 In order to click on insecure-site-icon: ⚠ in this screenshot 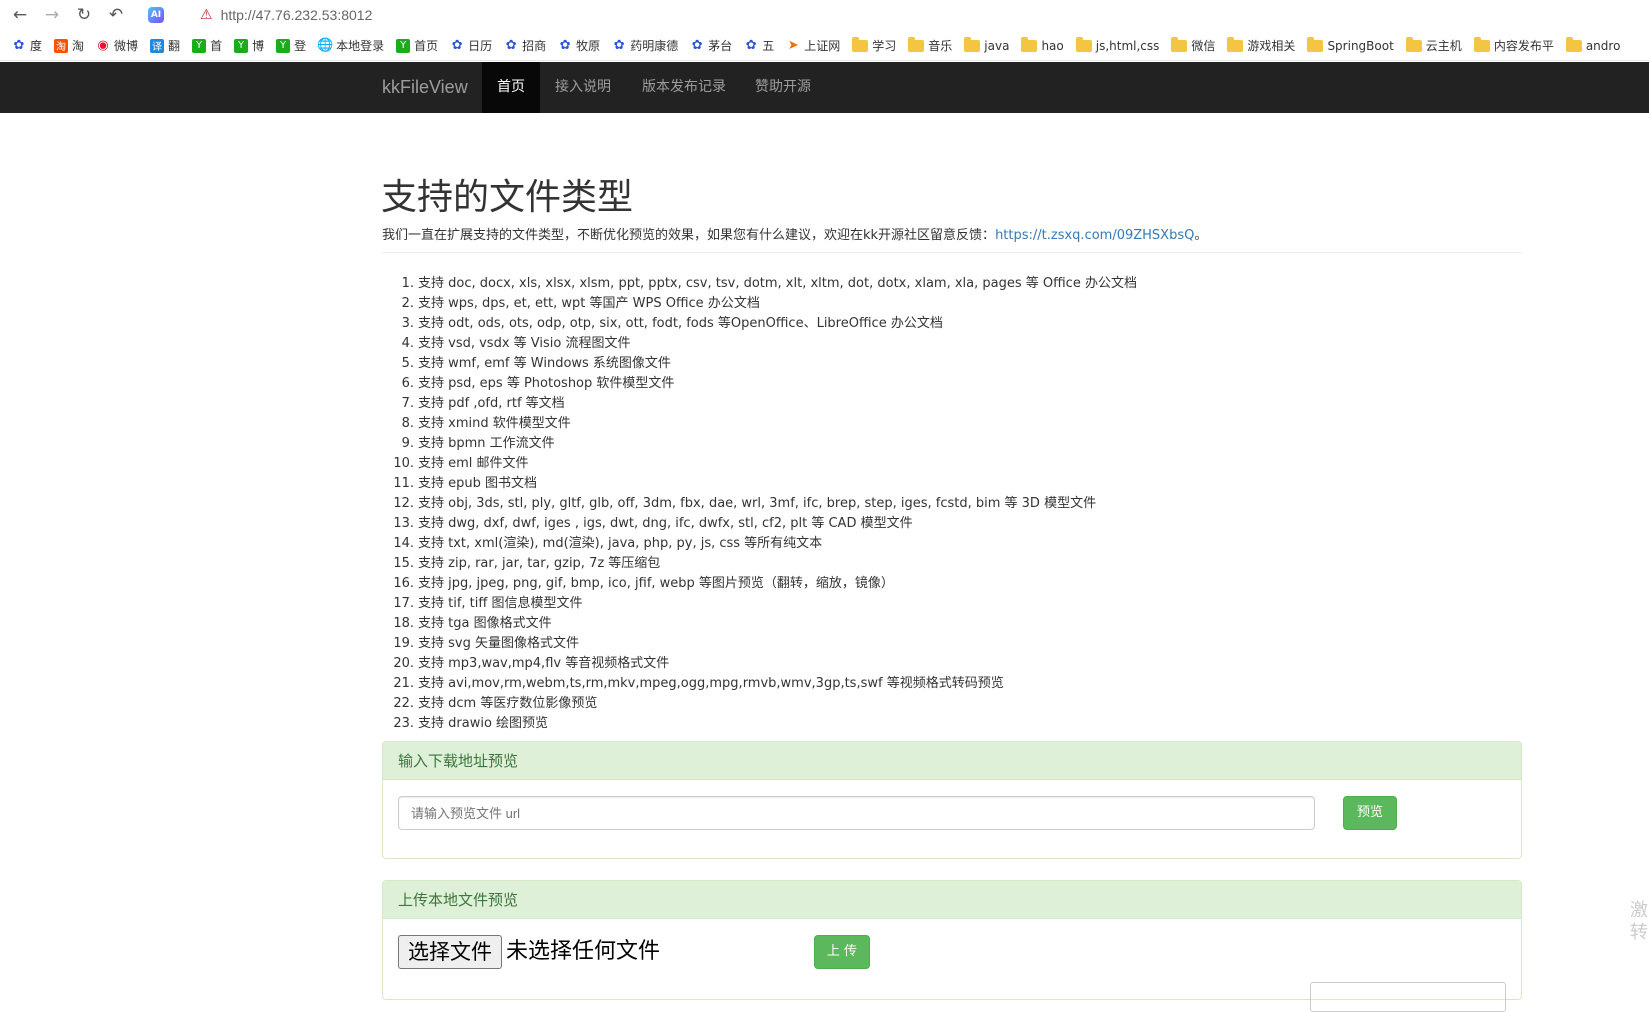, I will do `click(206, 15)`.